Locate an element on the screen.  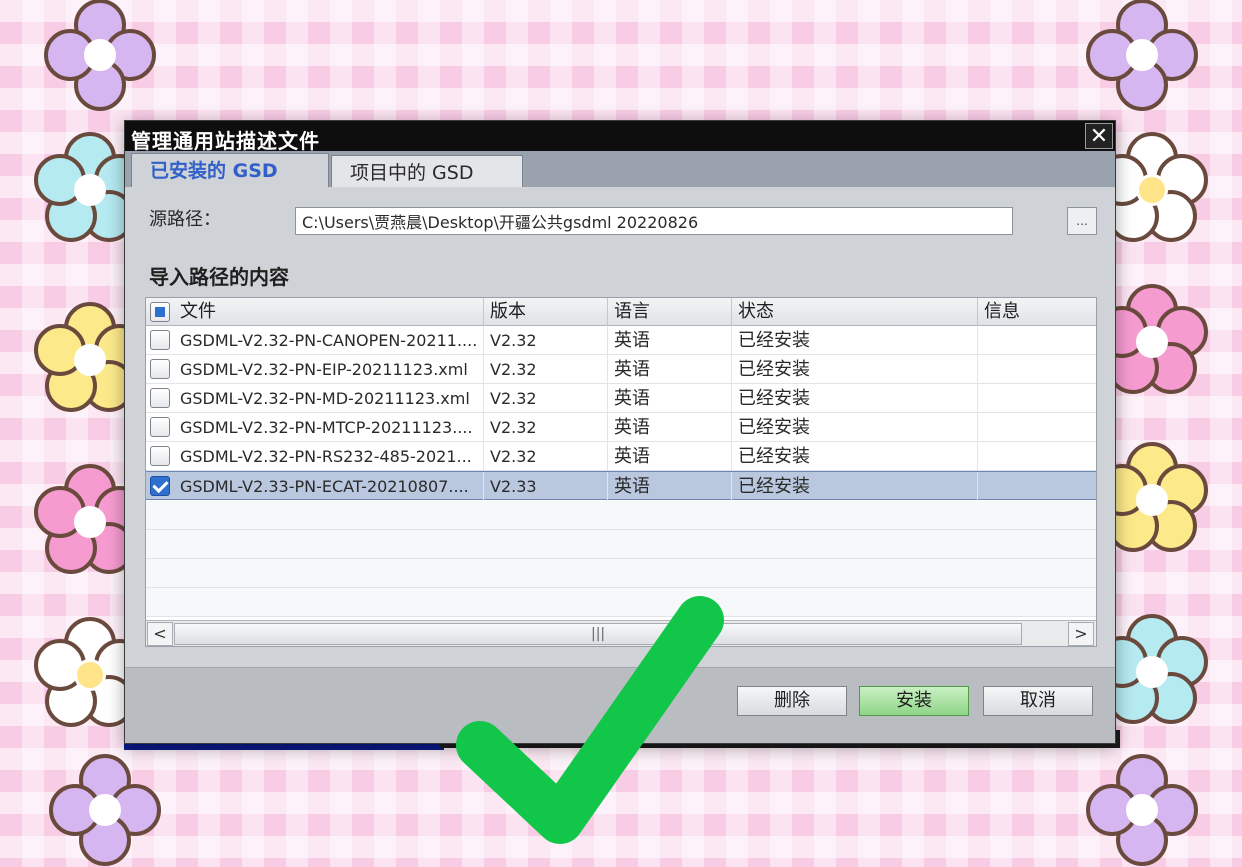
file-name: GSDML-V2.32-PN-EIP-20211123.xml is located at coordinates (329, 369).